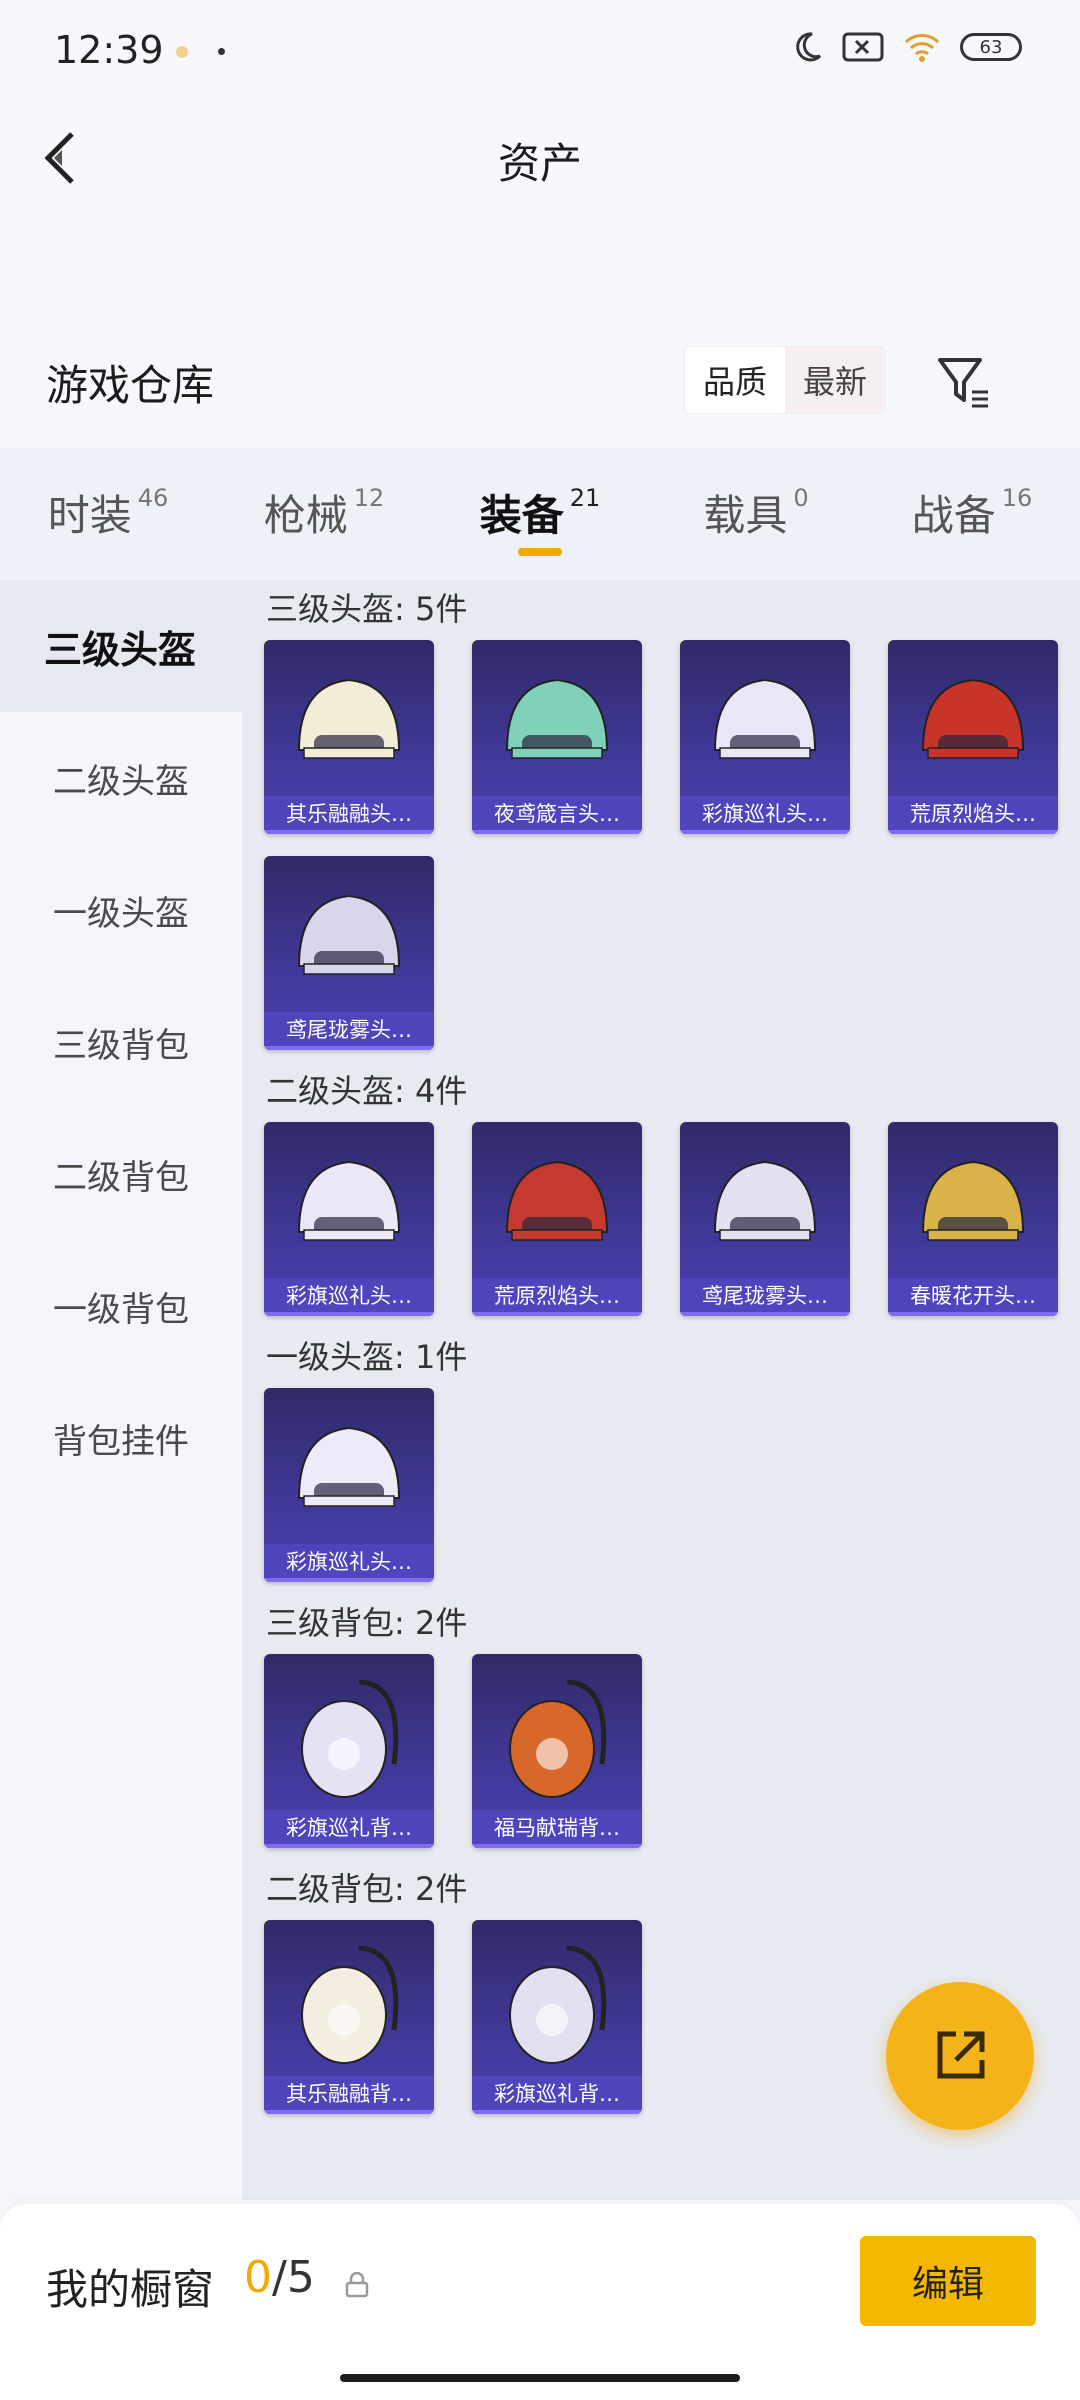 This screenshot has width=1080, height=2400. Describe the element at coordinates (540, 2378) in the screenshot. I see `home-indicator` at that location.